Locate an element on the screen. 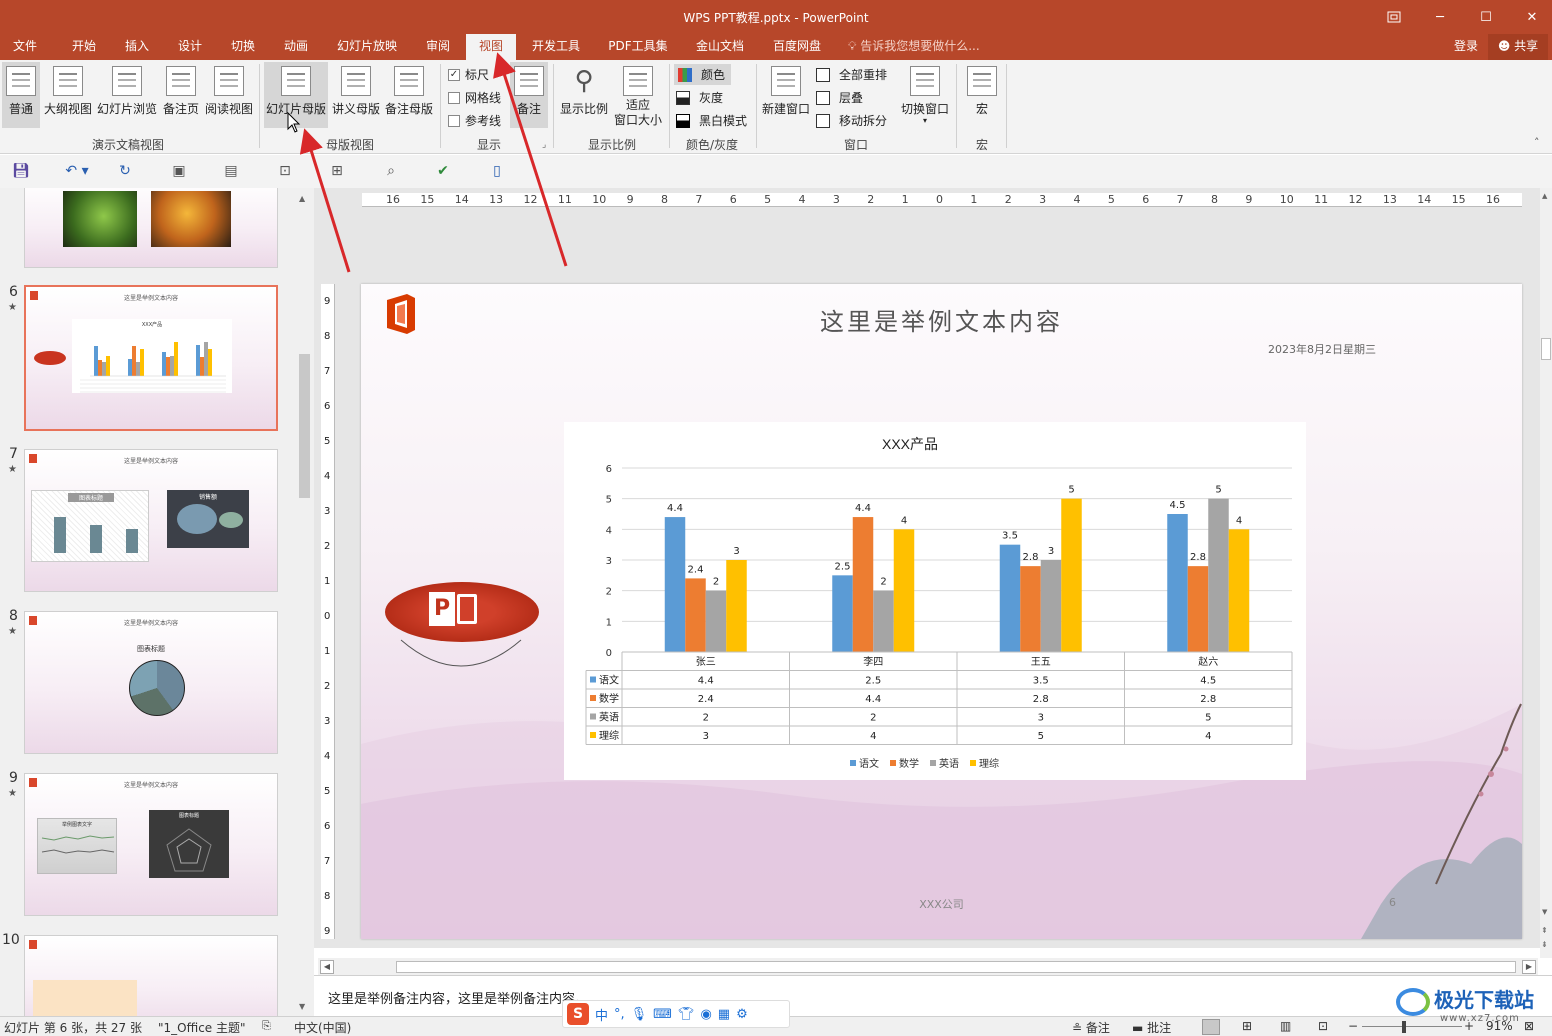 This screenshot has width=1552, height=1036. reading-view-status-icon: ▥ is located at coordinates (1285, 1026).